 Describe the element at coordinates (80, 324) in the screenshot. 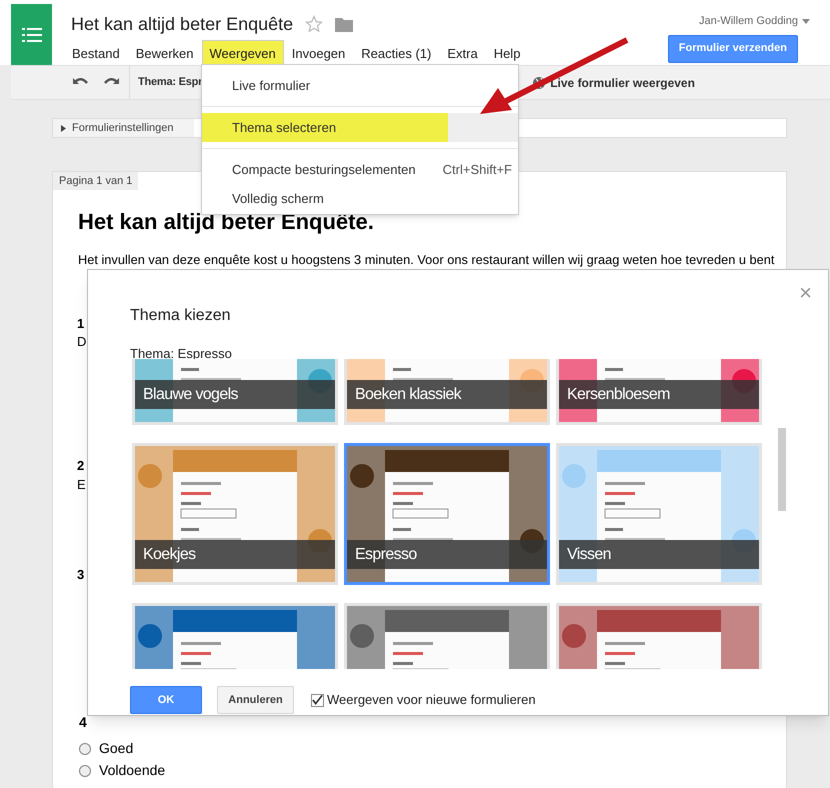

I see `question-fragment: 1` at that location.